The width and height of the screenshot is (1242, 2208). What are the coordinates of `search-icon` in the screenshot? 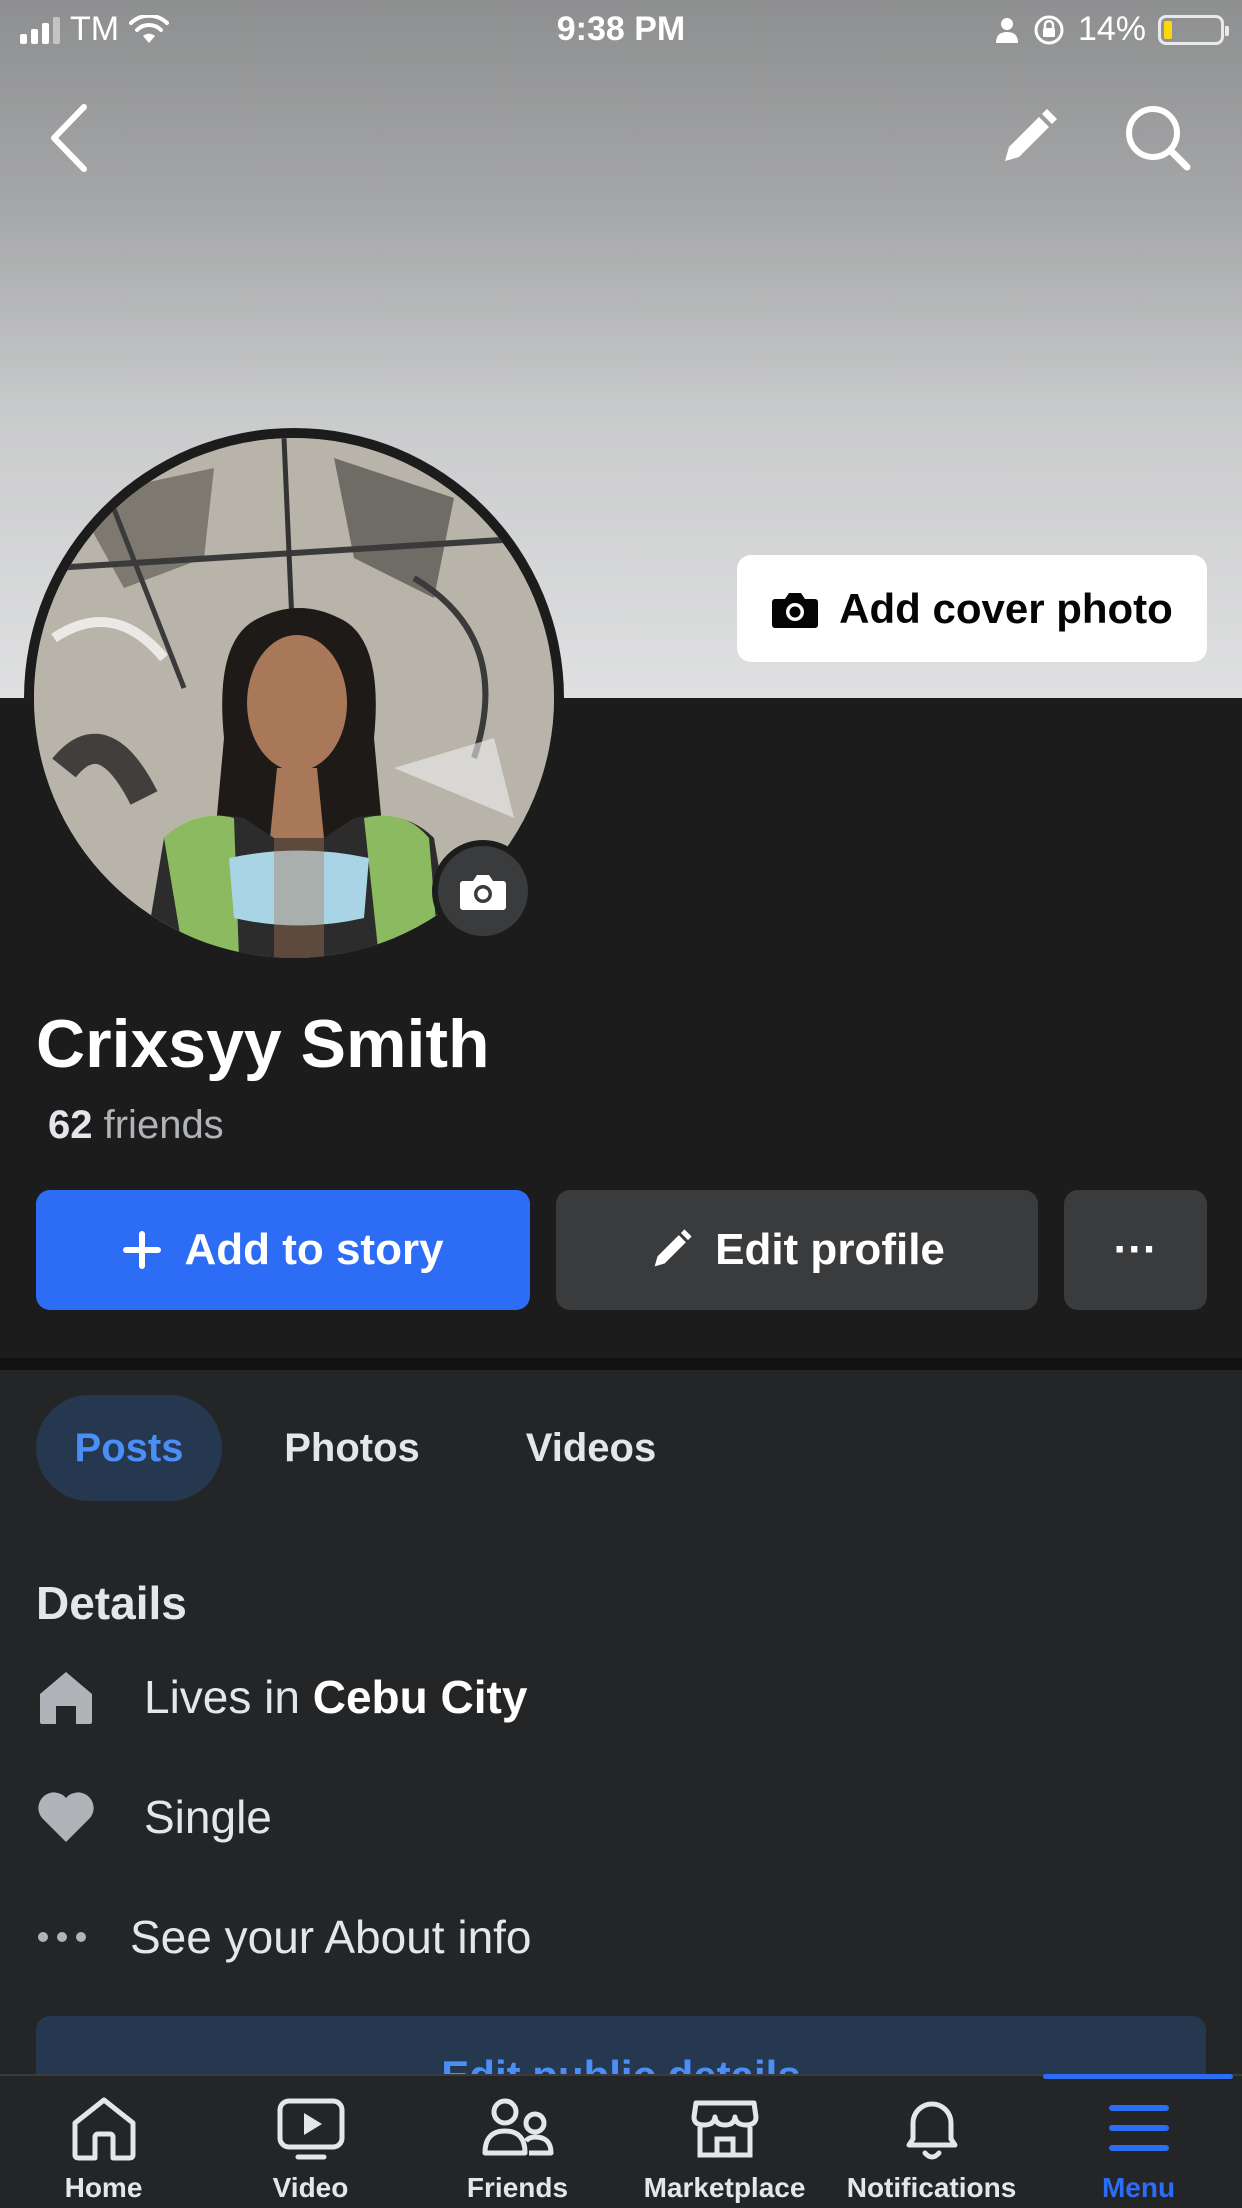 It's located at (1158, 138).